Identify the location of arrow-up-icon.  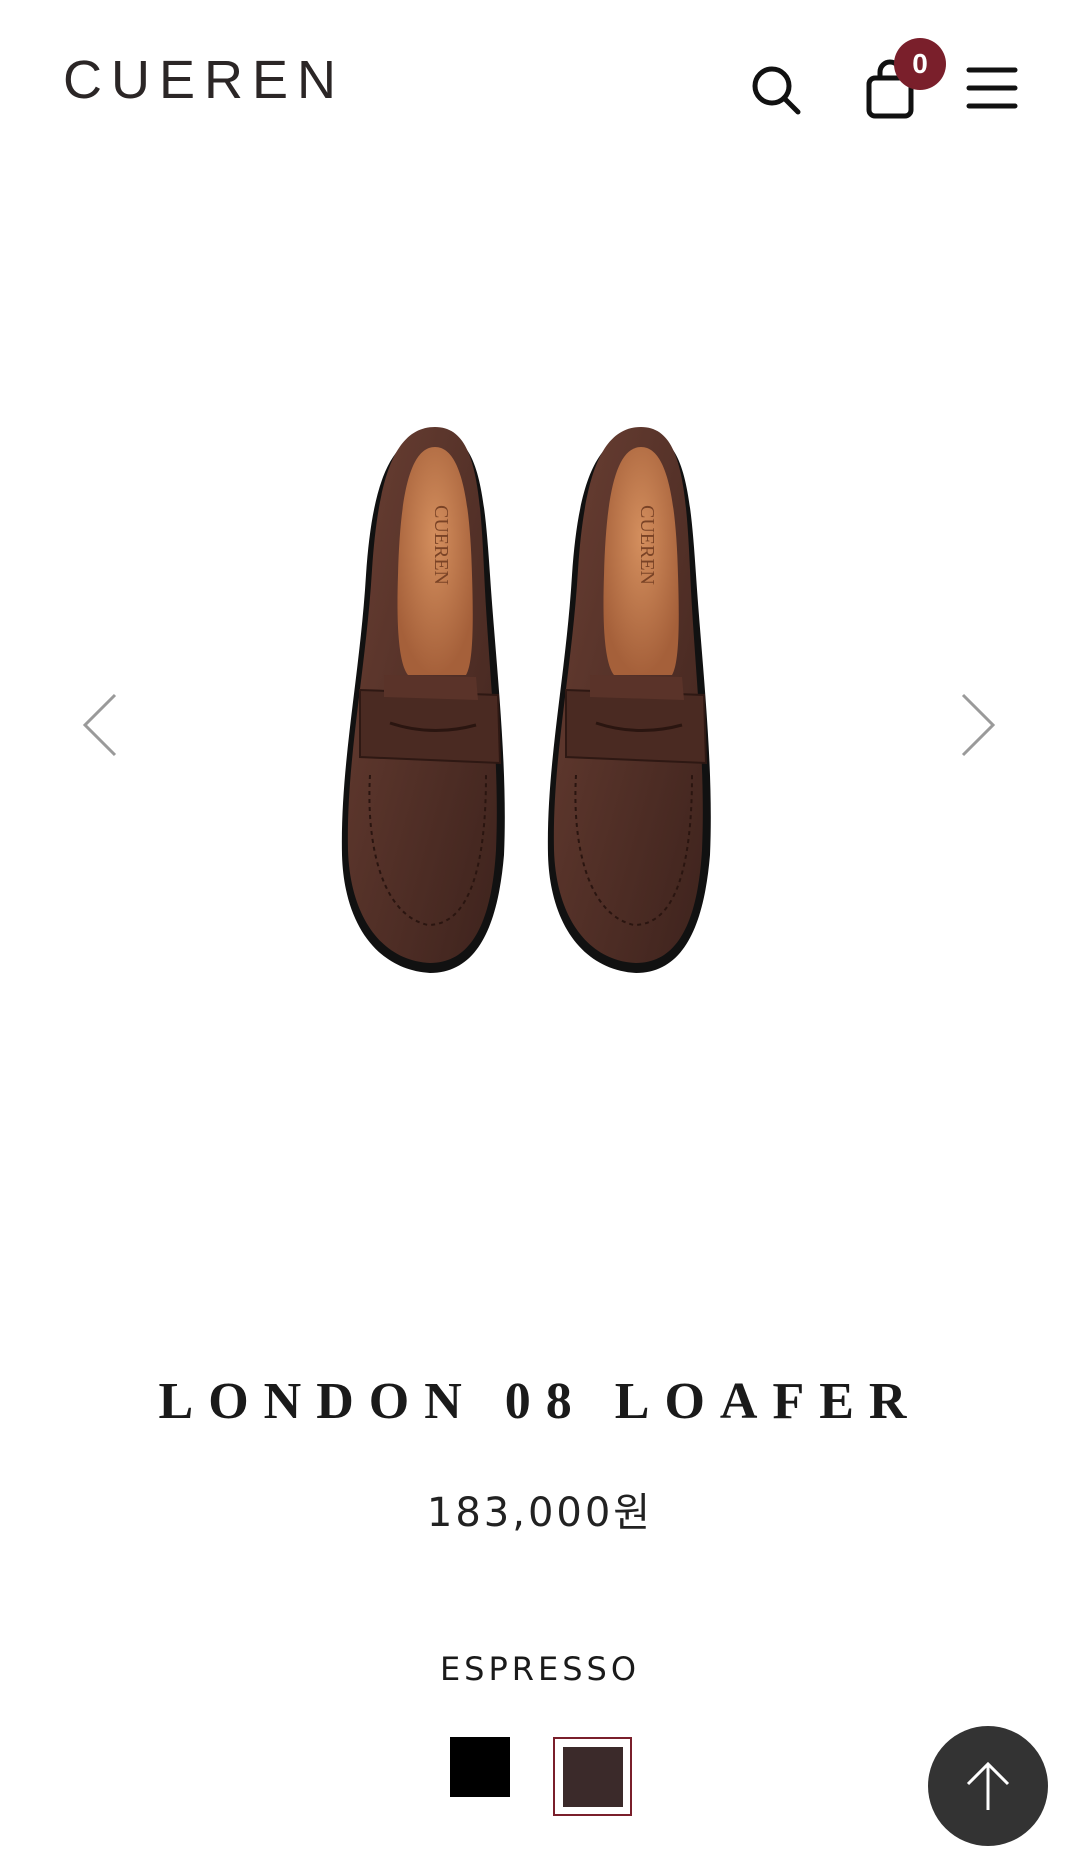
(988, 1785).